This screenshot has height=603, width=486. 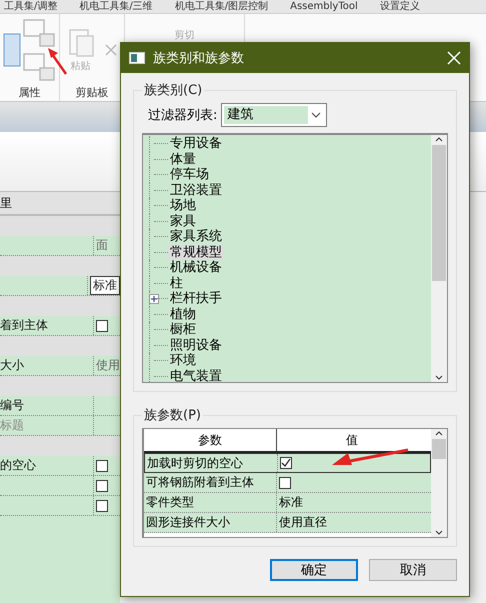 I want to click on property-value: 面, so click(x=102, y=245).